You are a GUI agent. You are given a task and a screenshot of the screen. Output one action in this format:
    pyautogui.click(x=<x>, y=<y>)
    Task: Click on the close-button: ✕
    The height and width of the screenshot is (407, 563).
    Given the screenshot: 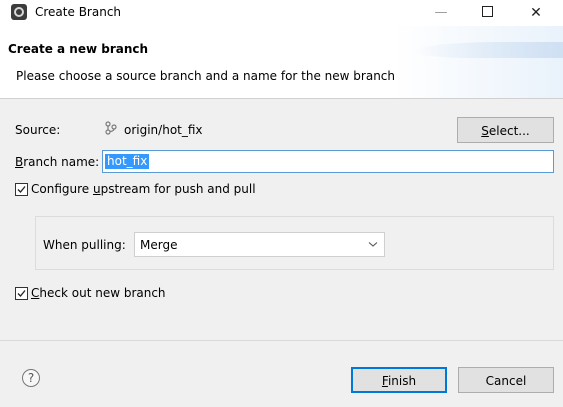 What is the action you would take?
    pyautogui.click(x=536, y=13)
    